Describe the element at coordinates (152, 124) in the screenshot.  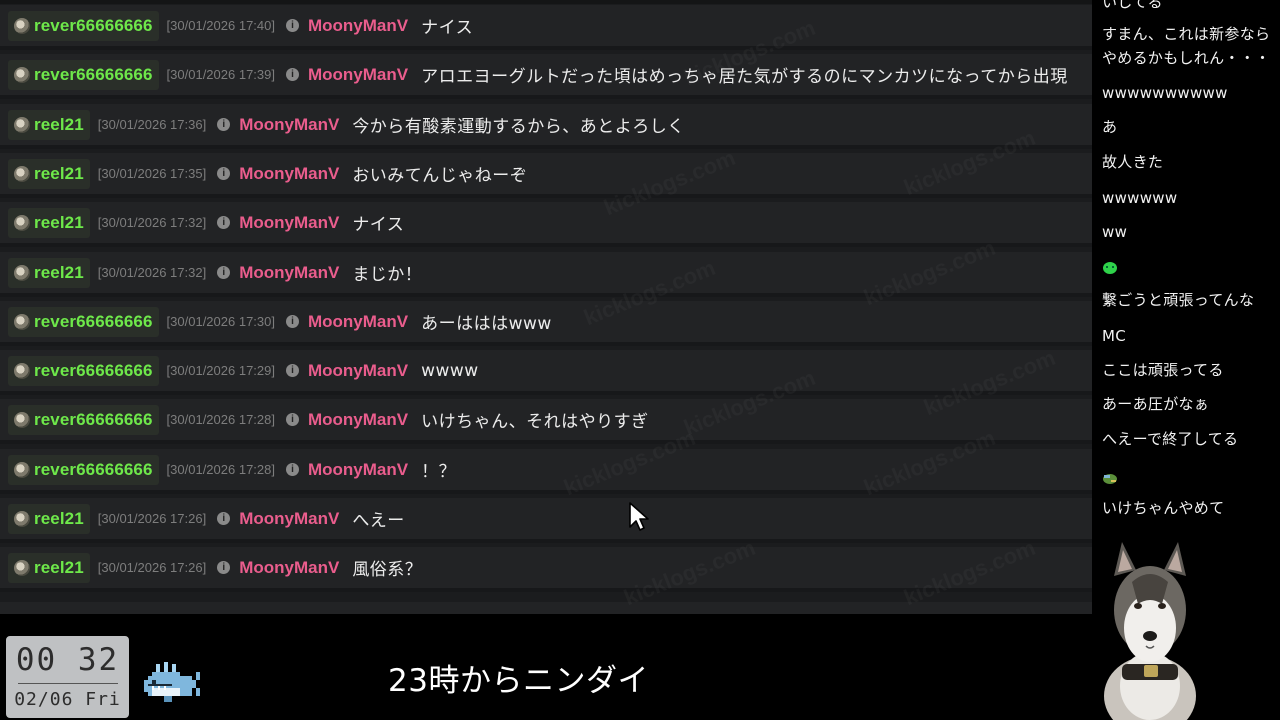
I see `message-timestamp: [30/01/2026 17:36]` at that location.